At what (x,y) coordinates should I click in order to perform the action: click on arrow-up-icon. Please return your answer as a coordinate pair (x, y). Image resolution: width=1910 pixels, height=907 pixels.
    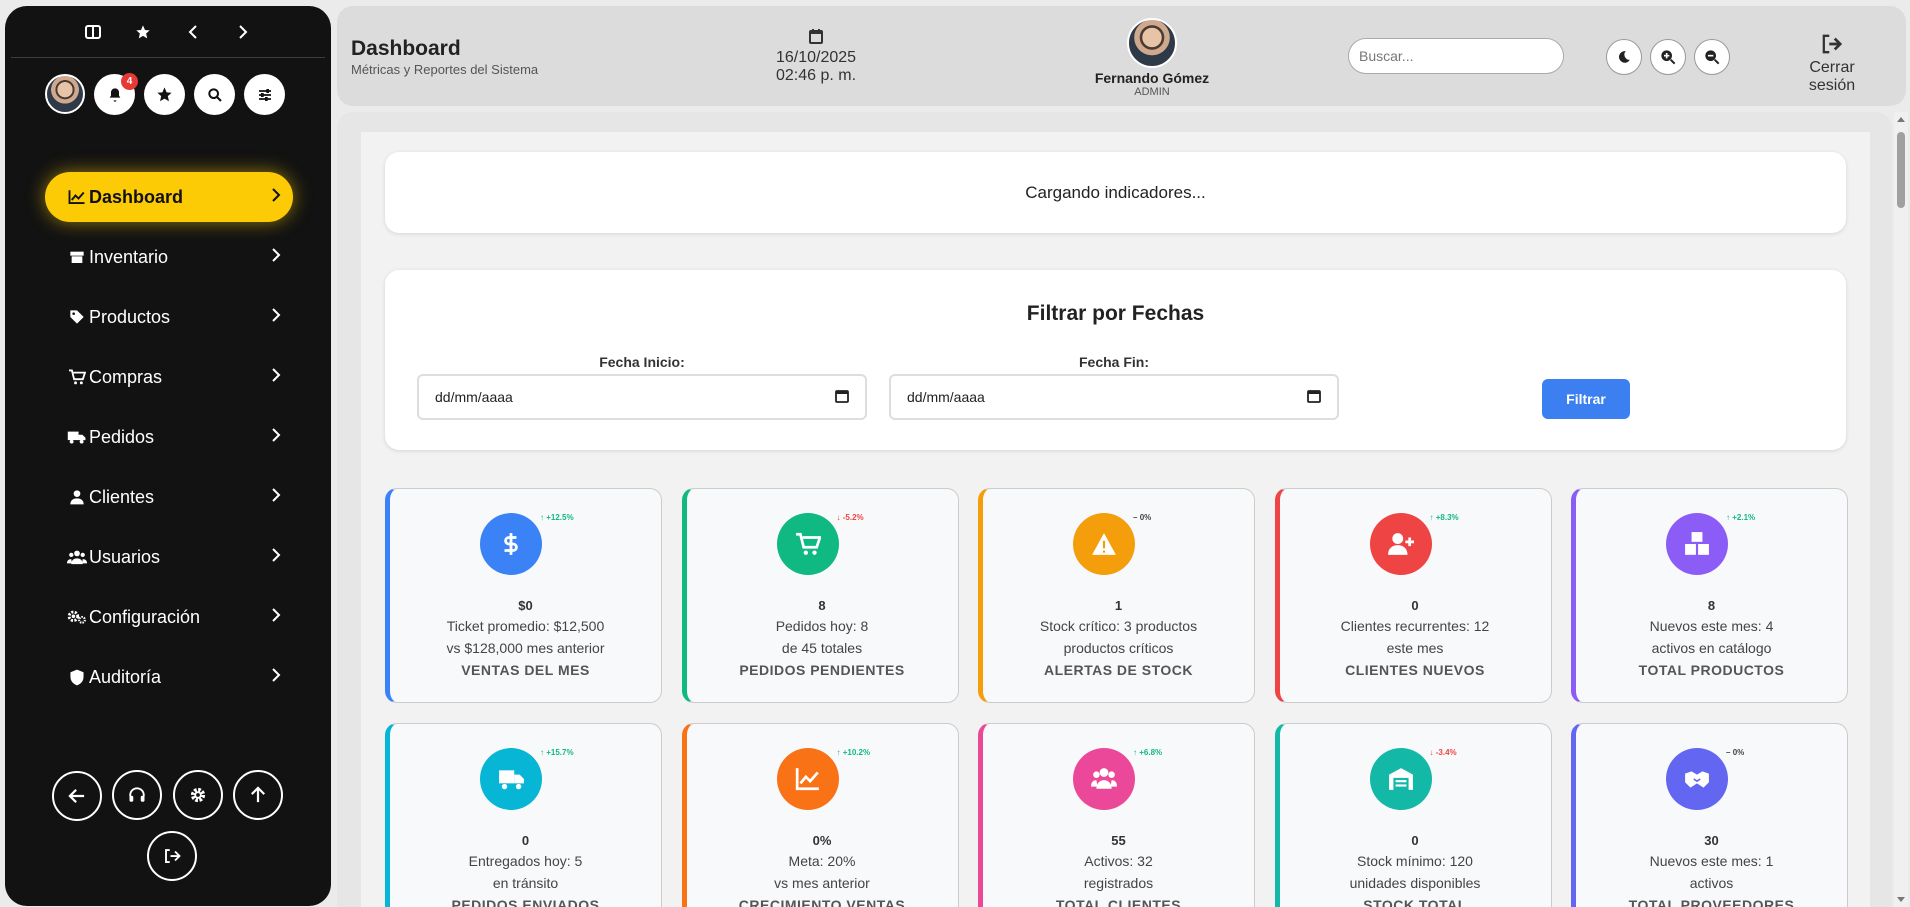
    Looking at the image, I should click on (258, 794).